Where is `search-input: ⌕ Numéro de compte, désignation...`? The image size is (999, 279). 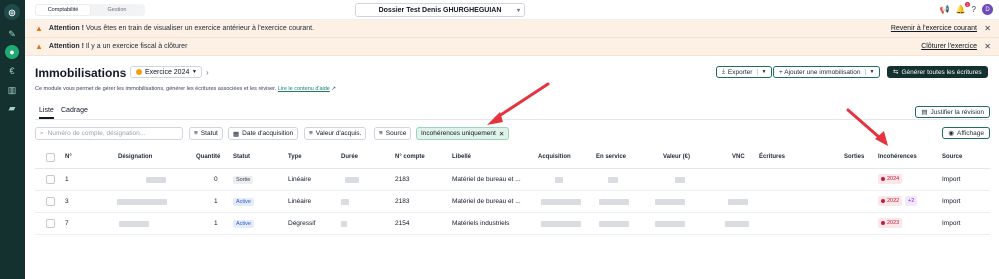
search-input: ⌕ Numéro de compte, désignation... is located at coordinates (109, 133).